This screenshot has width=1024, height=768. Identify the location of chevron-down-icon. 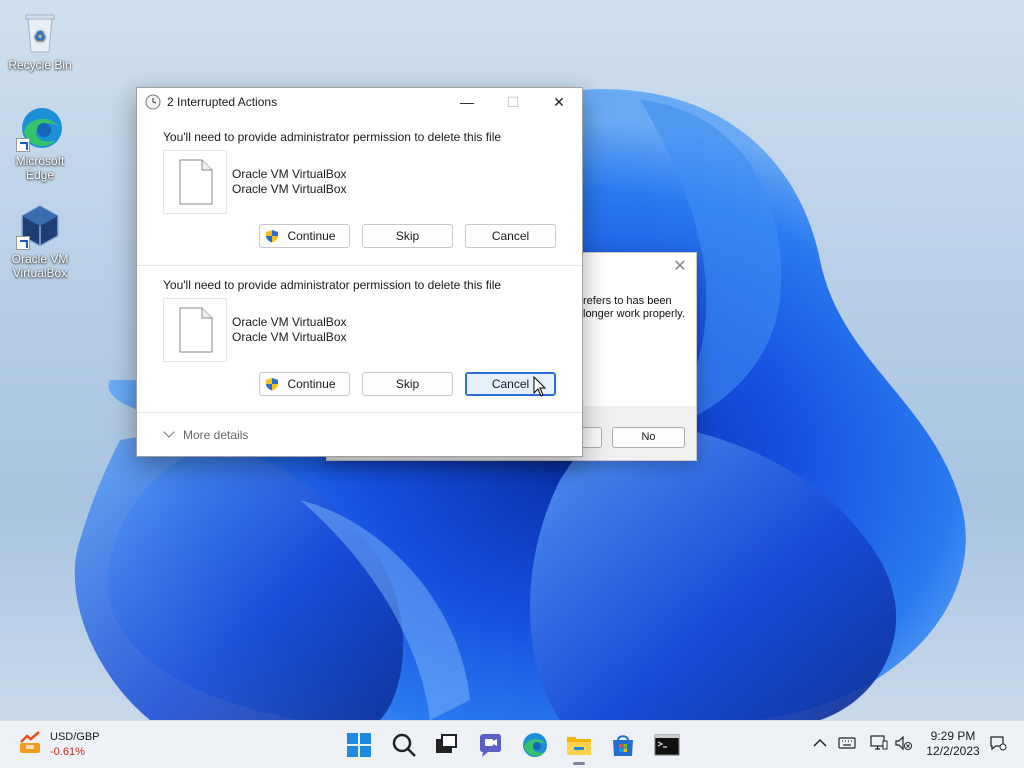
(169, 432).